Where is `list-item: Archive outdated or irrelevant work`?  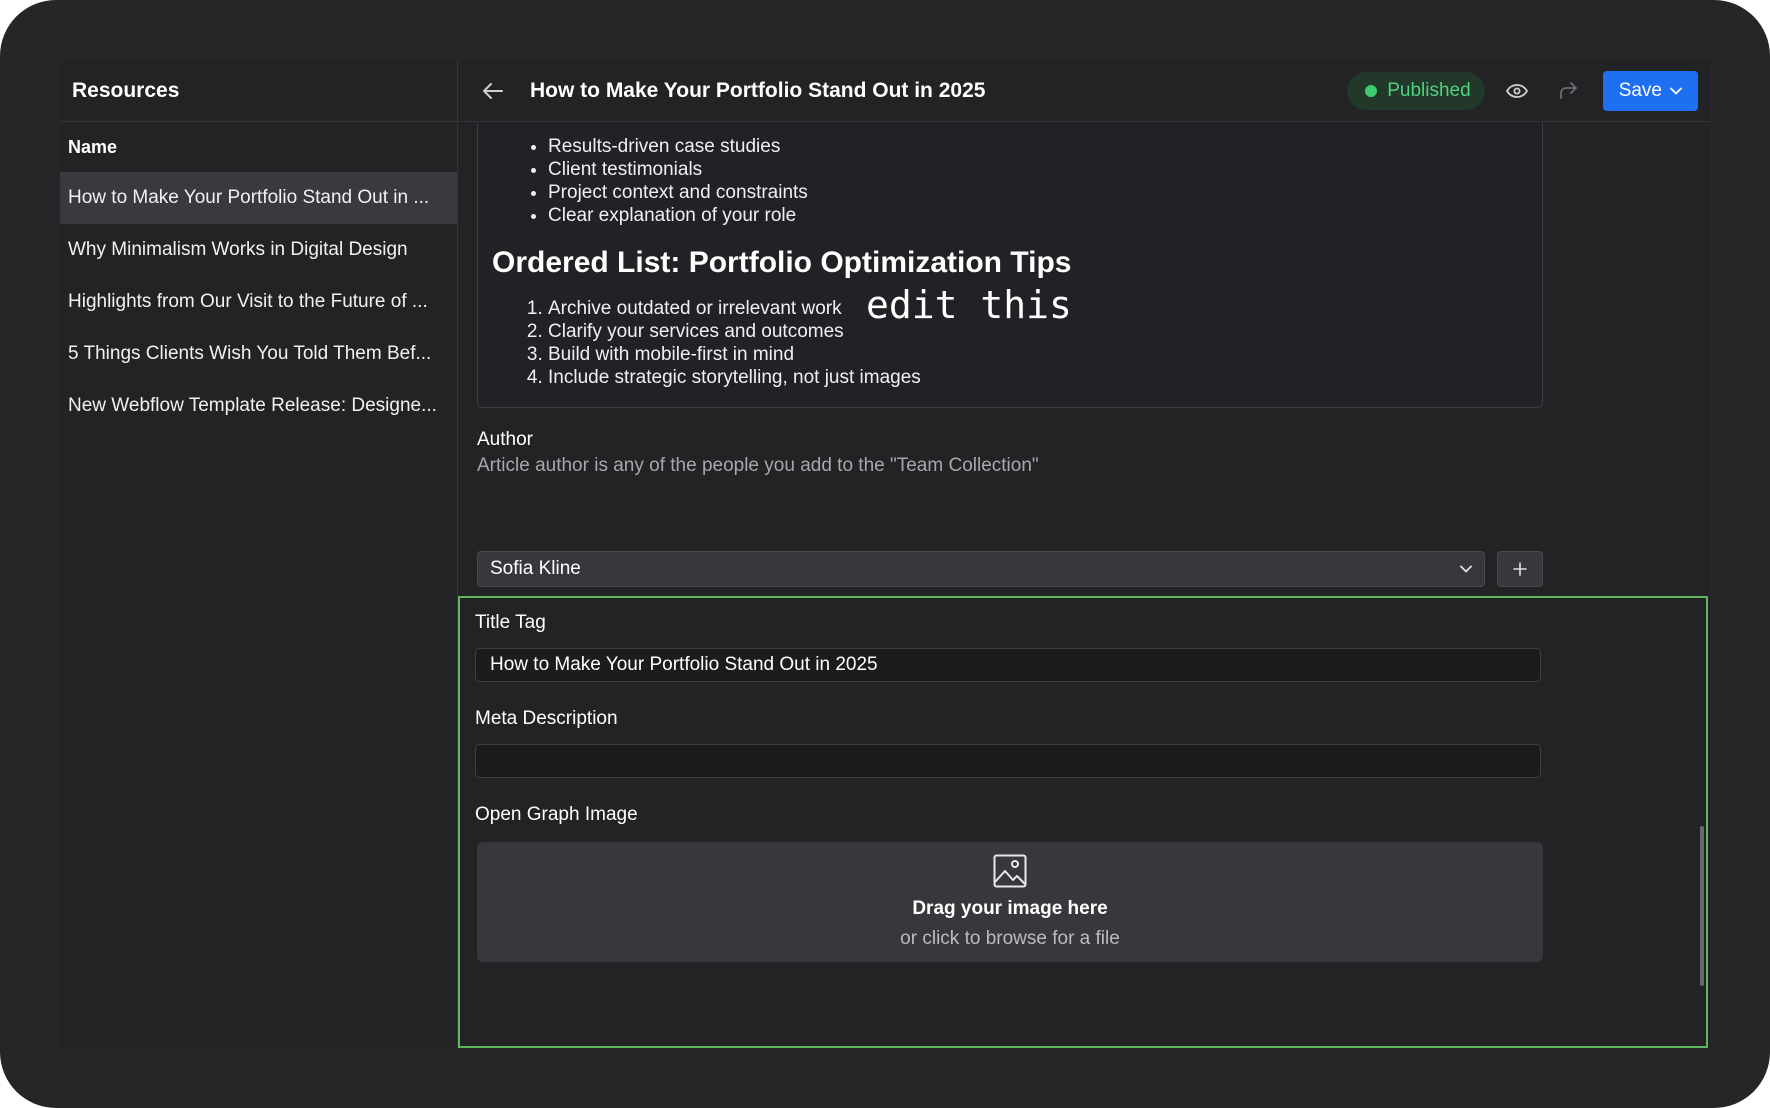
list-item: Archive outdated or irrelevant work is located at coordinates (734, 308).